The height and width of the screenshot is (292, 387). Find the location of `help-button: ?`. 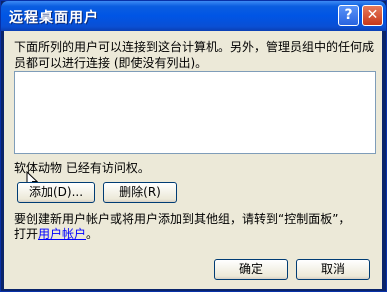

help-button: ? is located at coordinates (348, 15).